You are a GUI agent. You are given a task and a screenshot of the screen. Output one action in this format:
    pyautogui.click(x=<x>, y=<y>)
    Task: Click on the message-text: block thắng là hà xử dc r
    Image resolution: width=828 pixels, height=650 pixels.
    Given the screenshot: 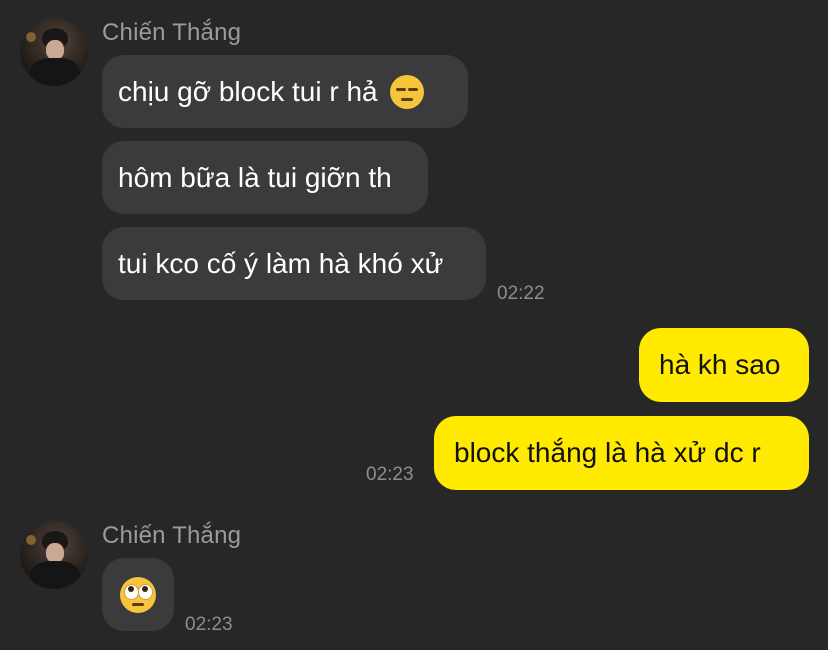 What is the action you would take?
    pyautogui.click(x=607, y=452)
    